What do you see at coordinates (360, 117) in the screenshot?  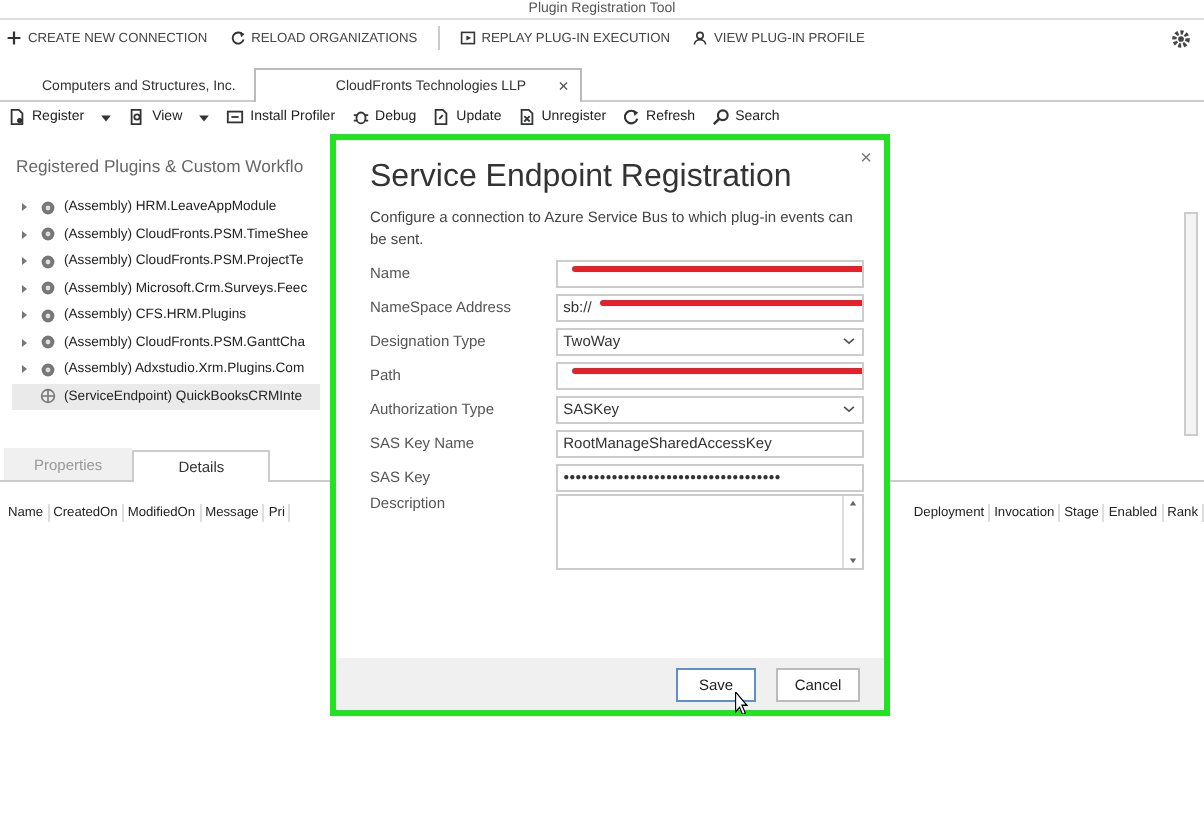 I see `bug-icon` at bounding box center [360, 117].